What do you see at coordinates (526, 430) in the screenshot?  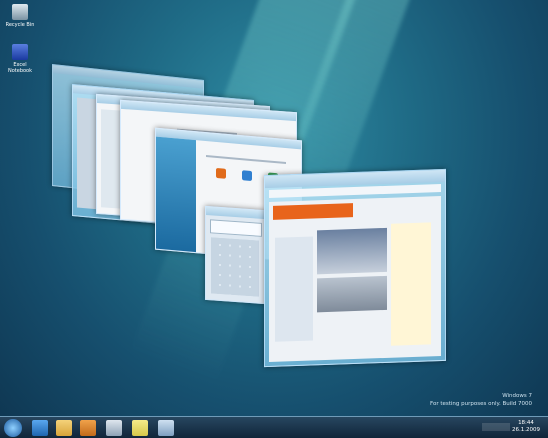 I see `clock-date: 26.1.2009` at bounding box center [526, 430].